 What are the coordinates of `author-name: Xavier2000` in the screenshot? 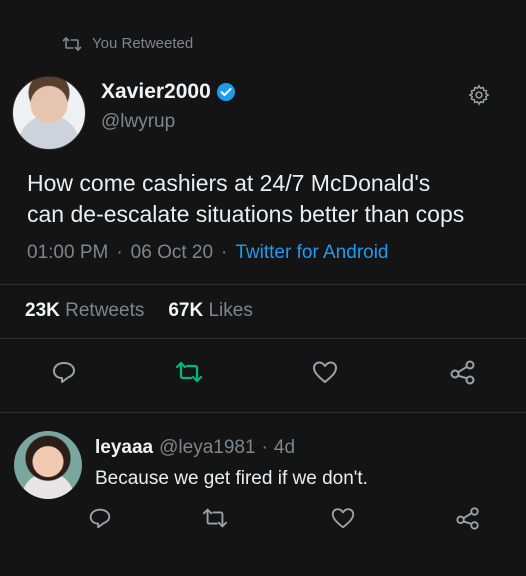 It's located at (156, 92).